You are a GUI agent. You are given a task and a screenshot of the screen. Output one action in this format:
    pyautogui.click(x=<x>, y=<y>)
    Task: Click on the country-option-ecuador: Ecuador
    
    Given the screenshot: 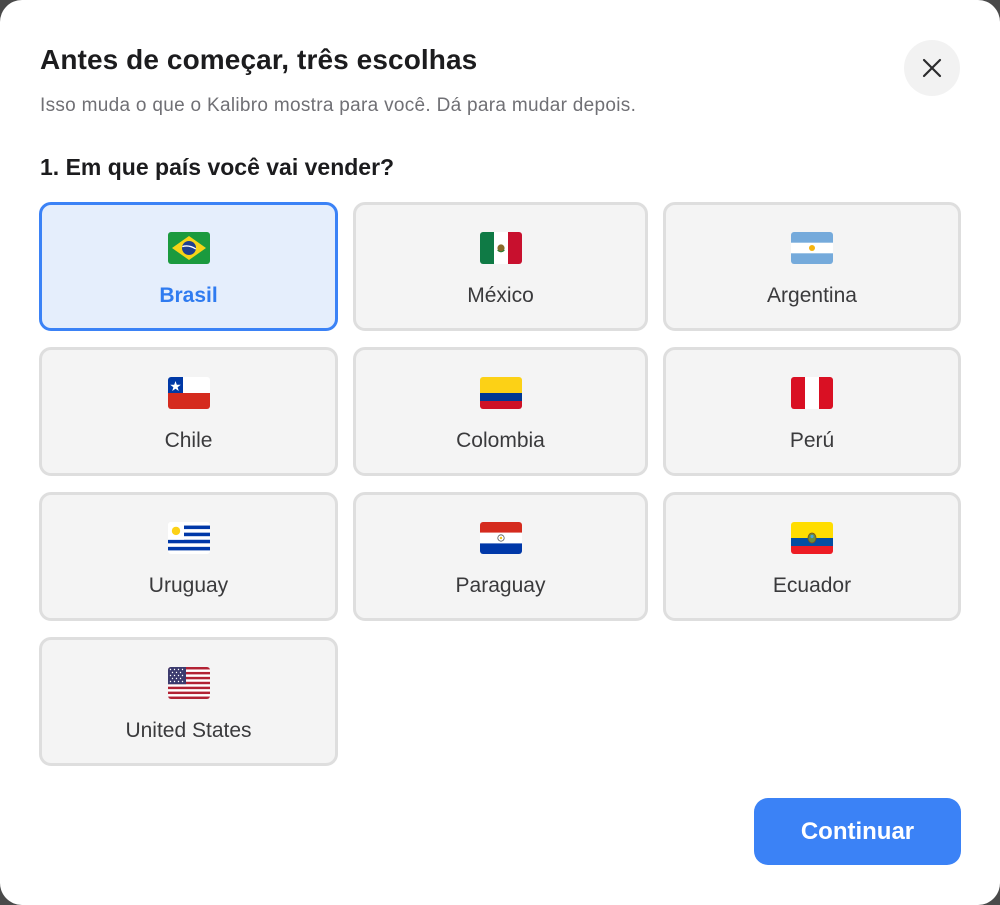 What is the action you would take?
    pyautogui.click(x=812, y=556)
    